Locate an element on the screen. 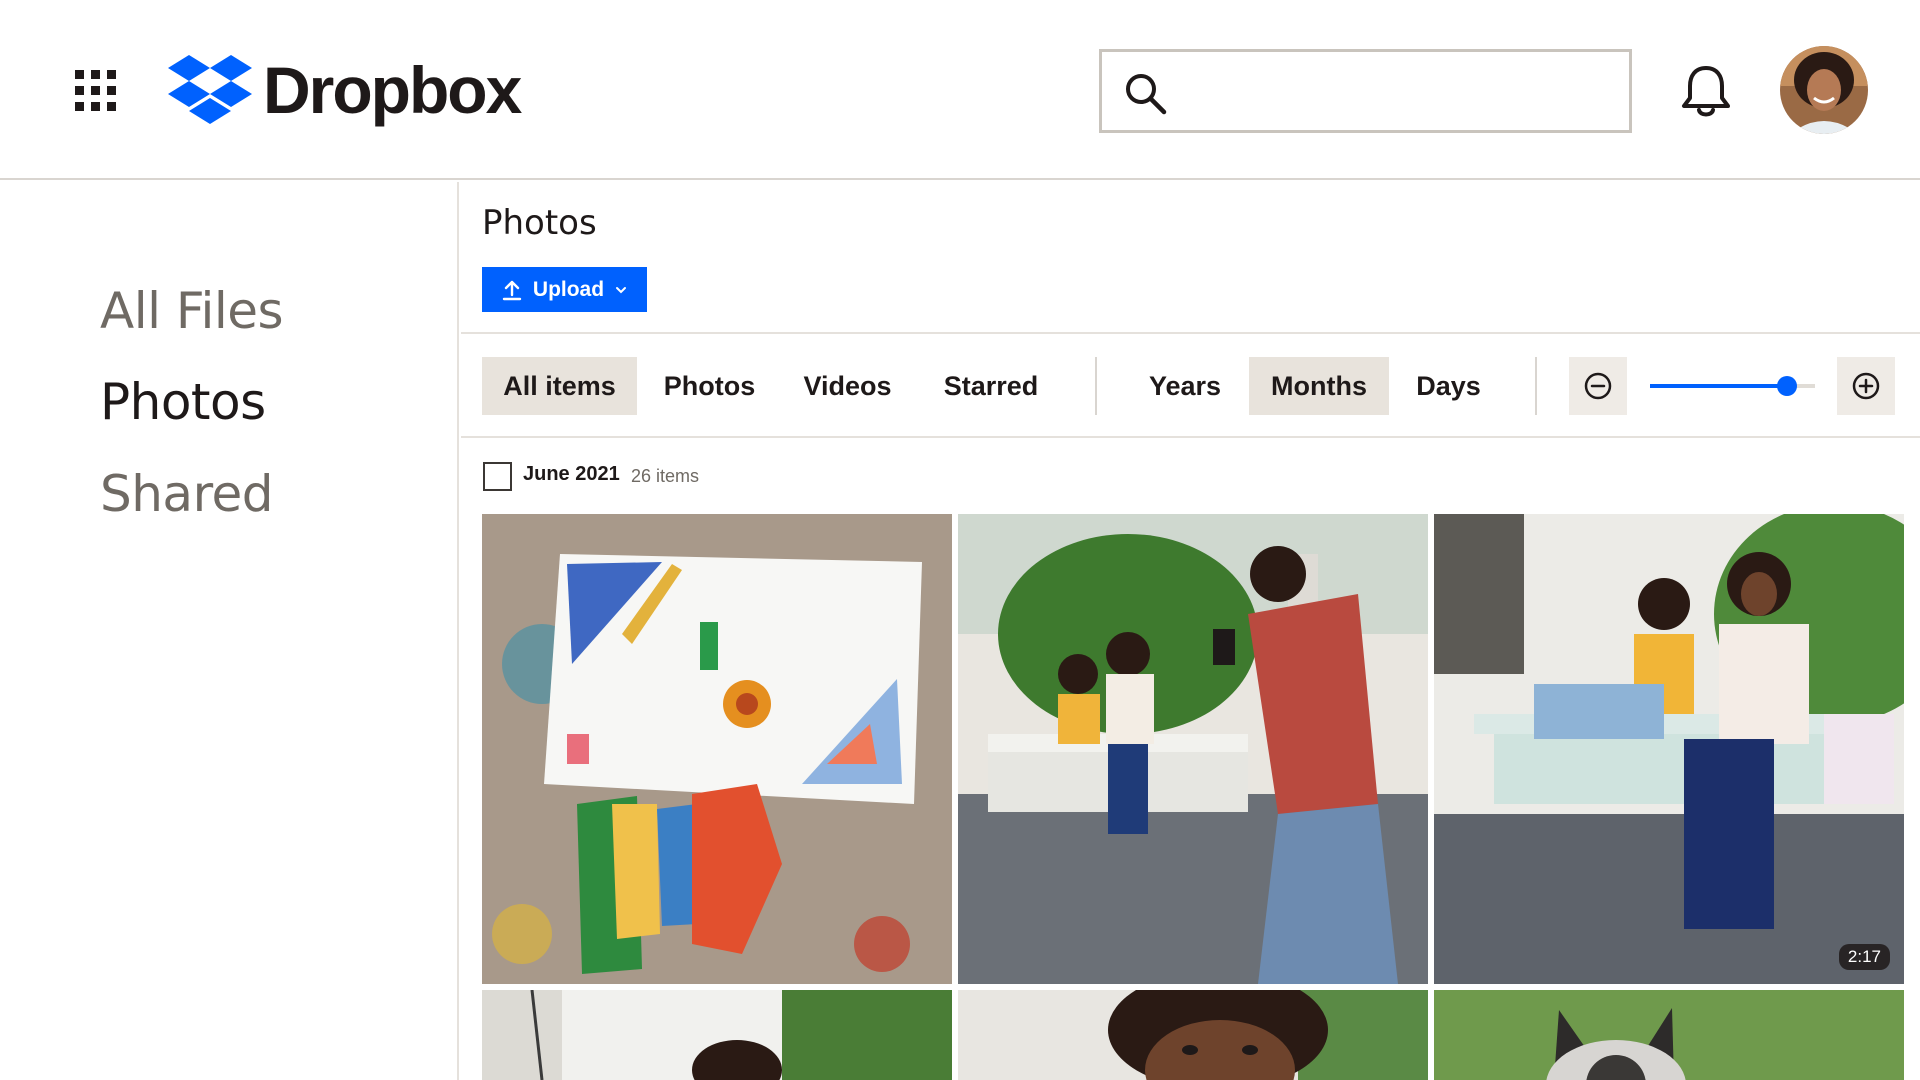 Image resolution: width=1920 pixels, height=1080 pixels. zoom-slider-fill is located at coordinates (1718, 386).